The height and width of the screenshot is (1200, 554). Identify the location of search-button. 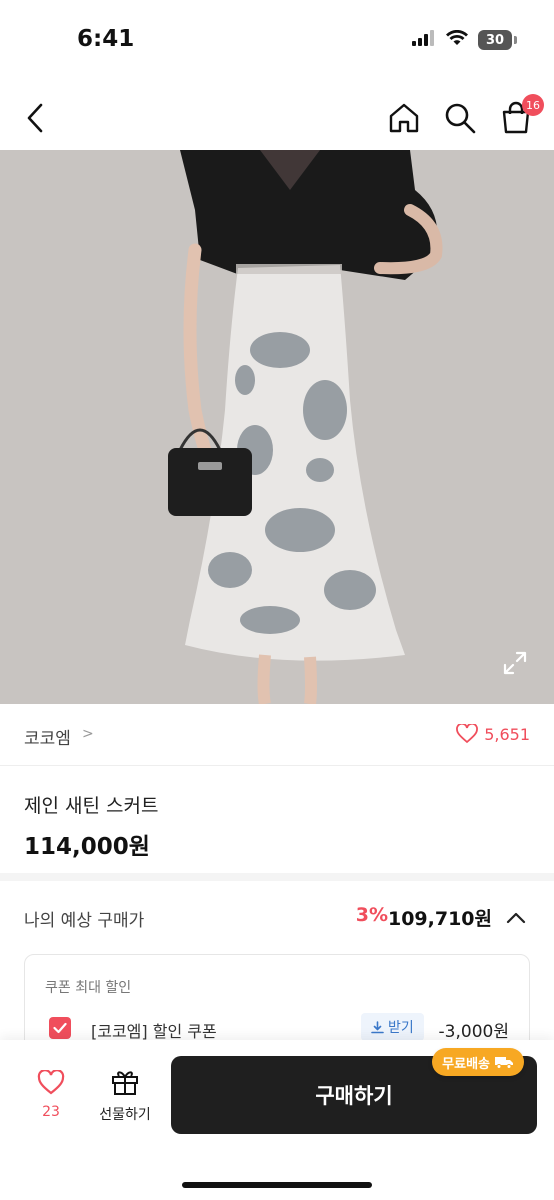
(460, 118).